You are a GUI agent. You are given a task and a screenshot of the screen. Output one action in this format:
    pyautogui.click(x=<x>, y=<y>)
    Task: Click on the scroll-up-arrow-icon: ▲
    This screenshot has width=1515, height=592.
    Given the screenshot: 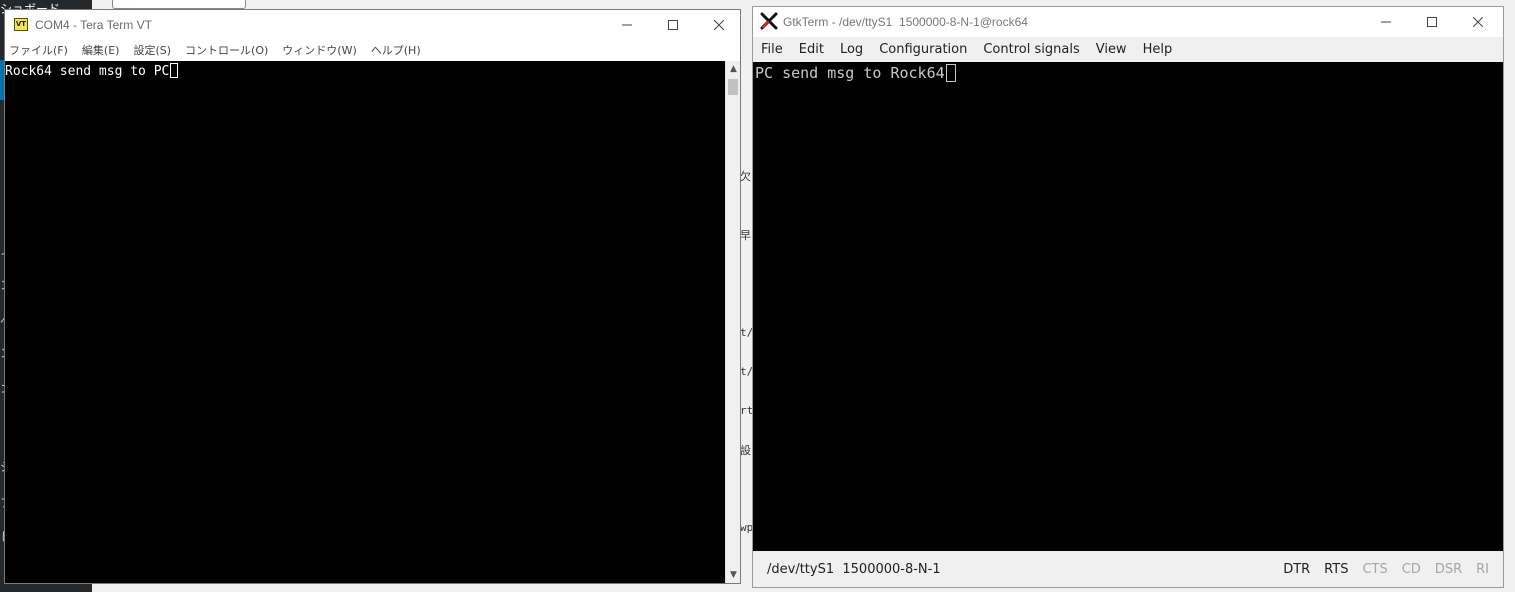 What is the action you would take?
    pyautogui.click(x=733, y=69)
    